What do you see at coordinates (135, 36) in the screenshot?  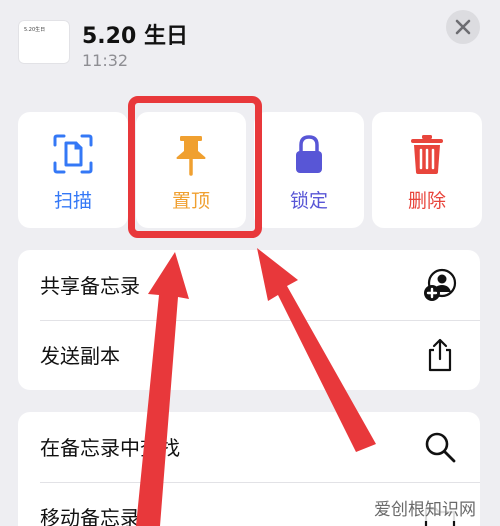 I see `note-title: 5.20 生日` at bounding box center [135, 36].